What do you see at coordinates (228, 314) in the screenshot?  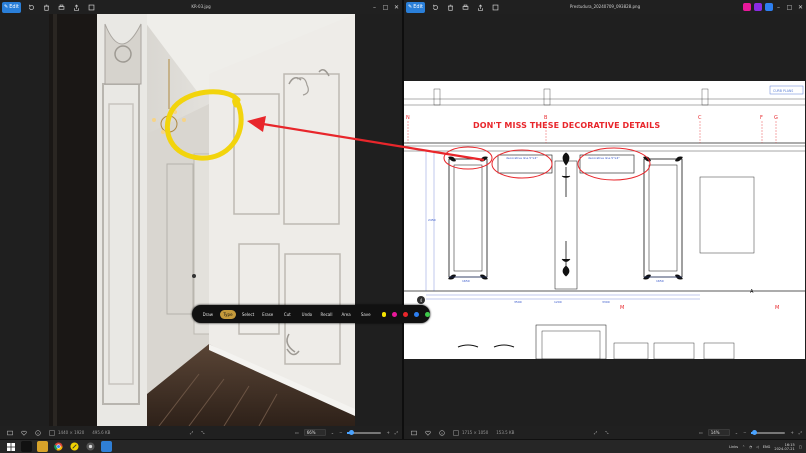 I see `tool-type: Type` at bounding box center [228, 314].